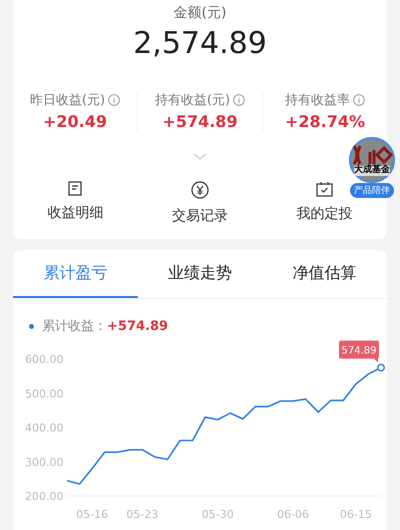 The width and height of the screenshot is (400, 530). What do you see at coordinates (44, 393) in the screenshot?
I see `y-axis-label: 500.00` at bounding box center [44, 393].